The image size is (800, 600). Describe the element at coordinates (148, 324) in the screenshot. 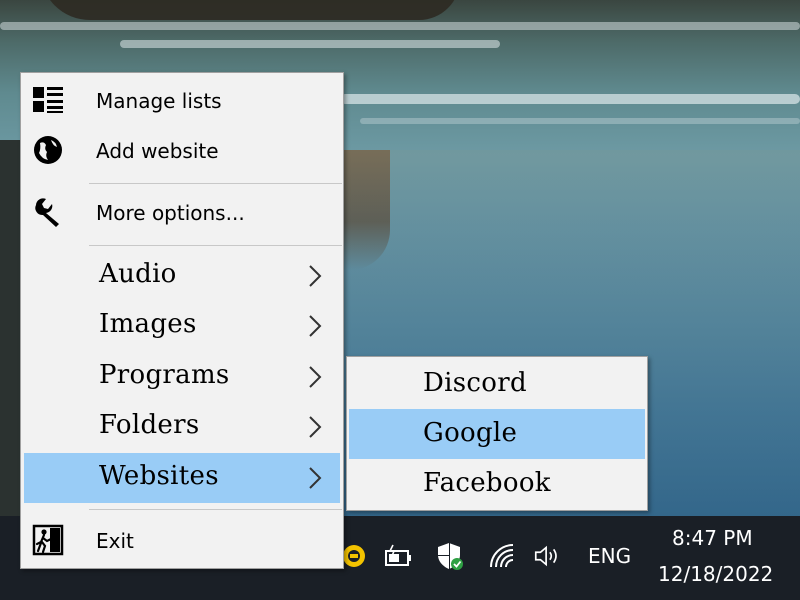

I see `menu-item-label: Images` at that location.